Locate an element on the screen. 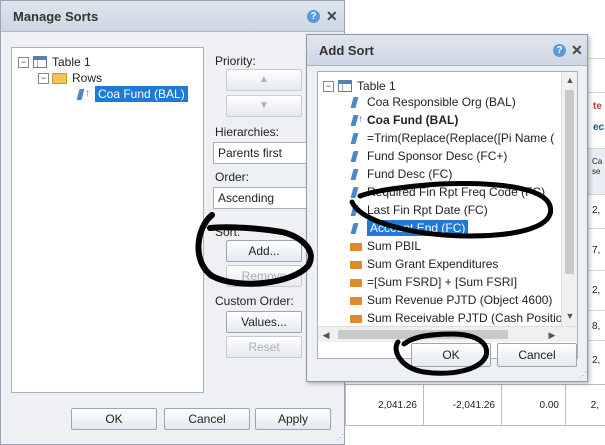 The image size is (605, 445). order-select: Ascending is located at coordinates (263, 198).